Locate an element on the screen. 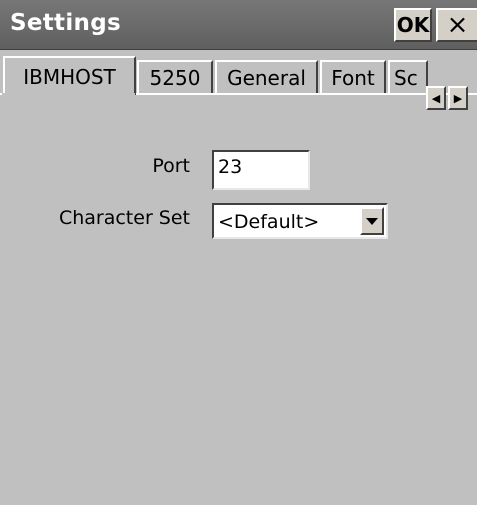 Image resolution: width=477 pixels, height=505 pixels. tab-font: Font is located at coordinates (353, 77).